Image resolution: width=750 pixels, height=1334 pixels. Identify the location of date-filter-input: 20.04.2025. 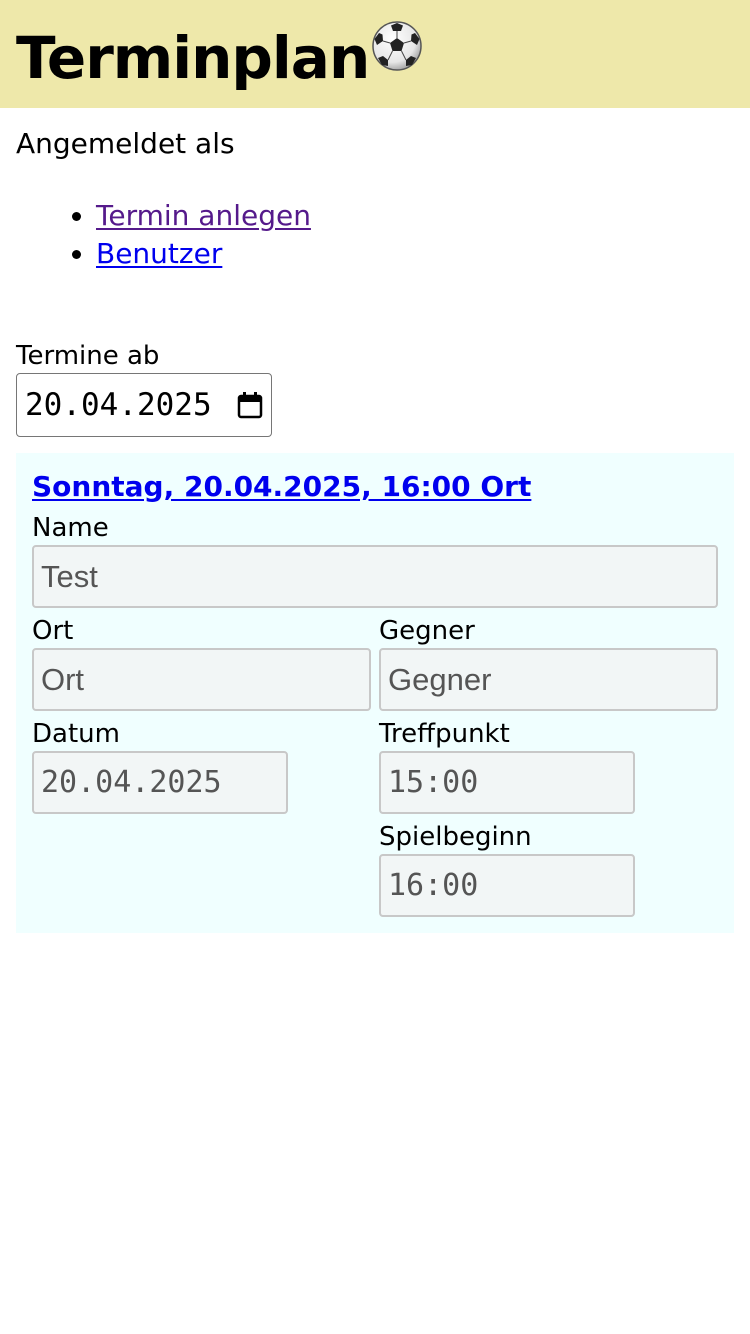
(144, 405).